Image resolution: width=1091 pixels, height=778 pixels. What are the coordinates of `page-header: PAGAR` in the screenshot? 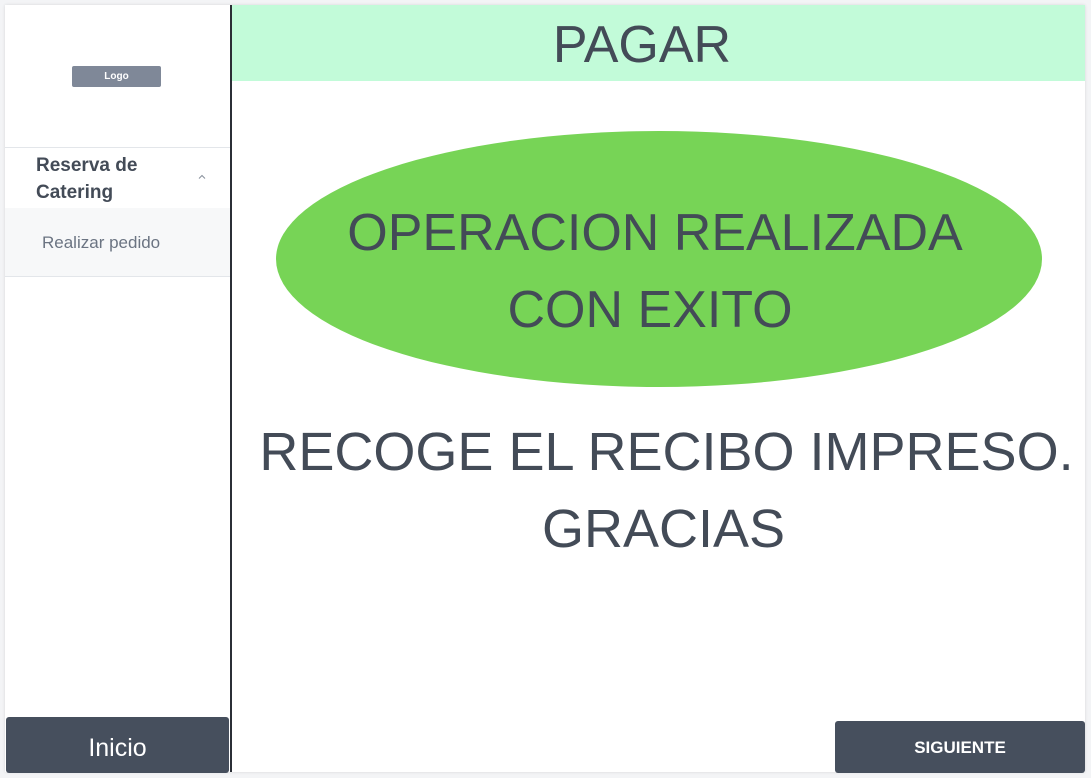 It's located at (658, 43).